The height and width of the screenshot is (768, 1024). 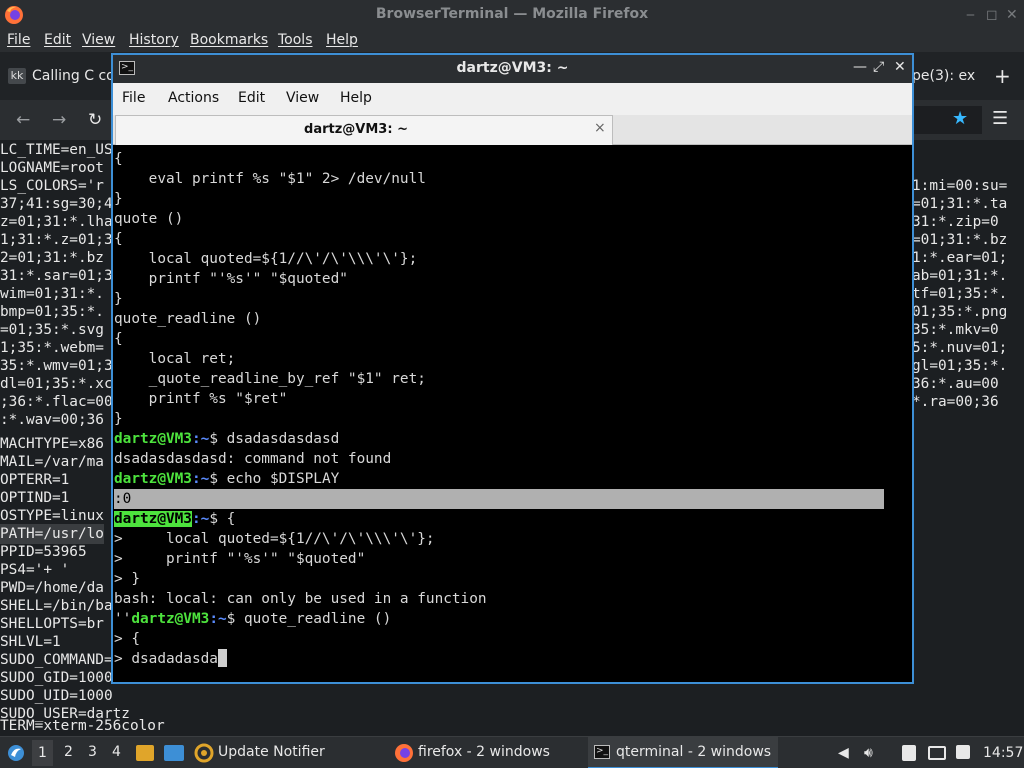 I want to click on env-line: PS4='+ ', so click(x=35, y=570).